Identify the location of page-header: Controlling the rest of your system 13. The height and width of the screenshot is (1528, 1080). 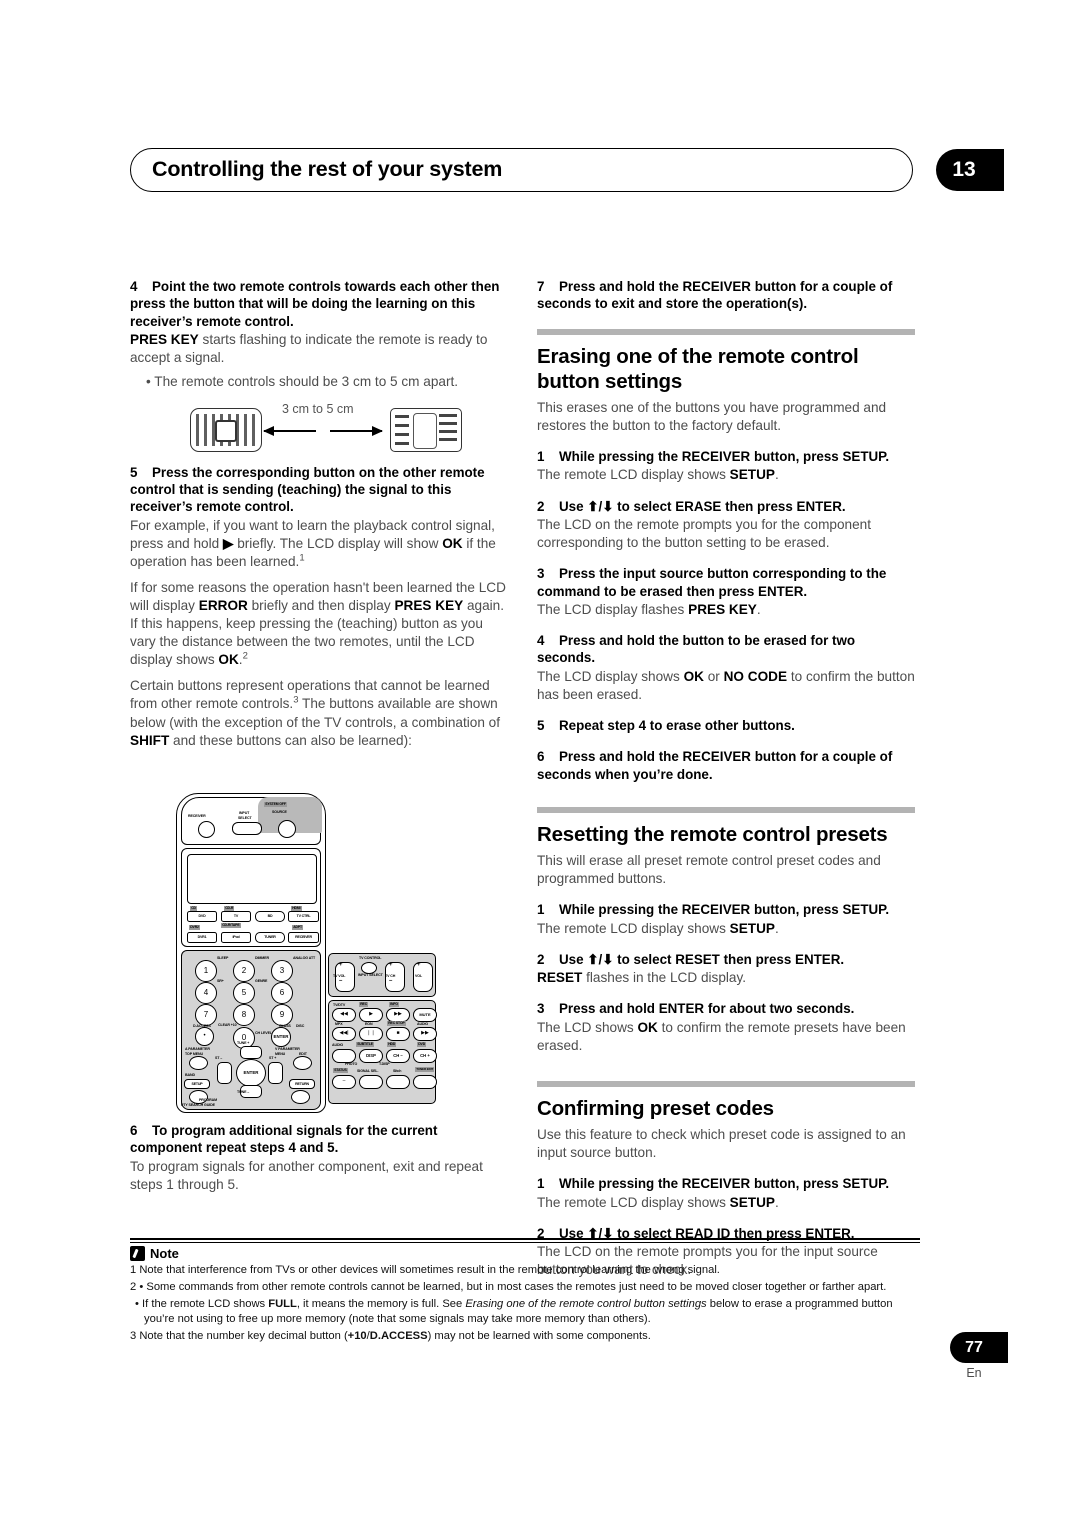
(567, 170).